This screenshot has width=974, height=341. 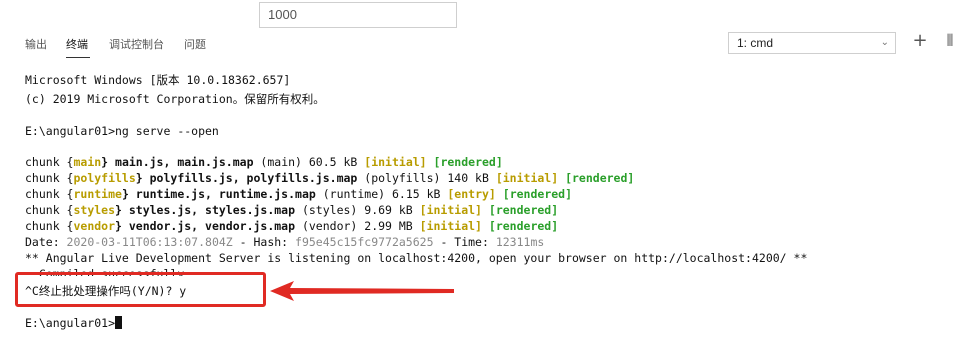 What do you see at coordinates (755, 43) in the screenshot?
I see `terminal-selector-value: 1: cmd` at bounding box center [755, 43].